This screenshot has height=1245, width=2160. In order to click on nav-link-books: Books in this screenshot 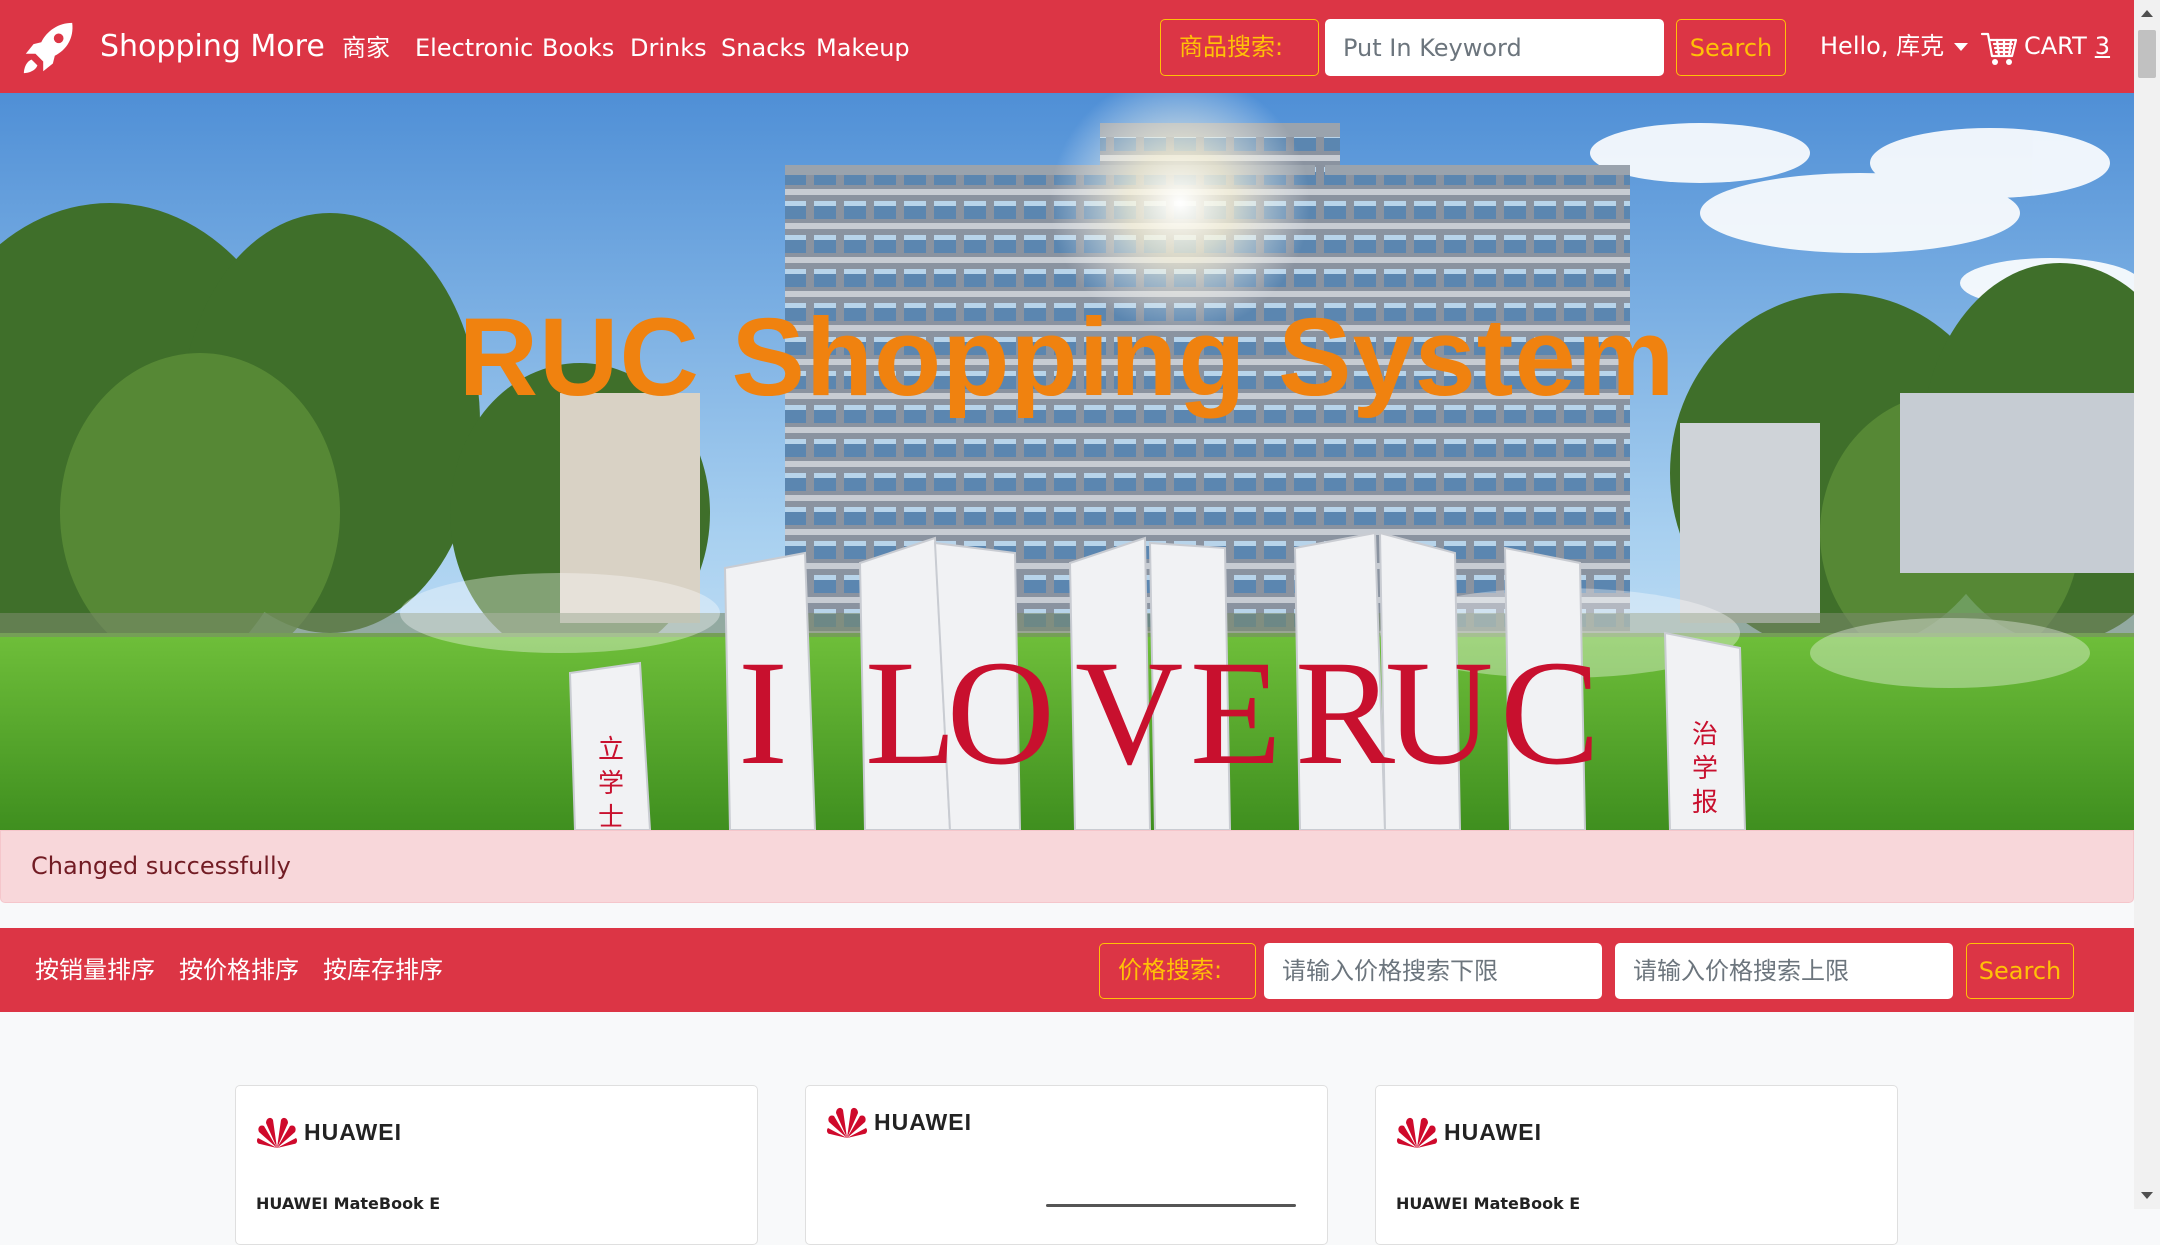, I will do `click(578, 48)`.